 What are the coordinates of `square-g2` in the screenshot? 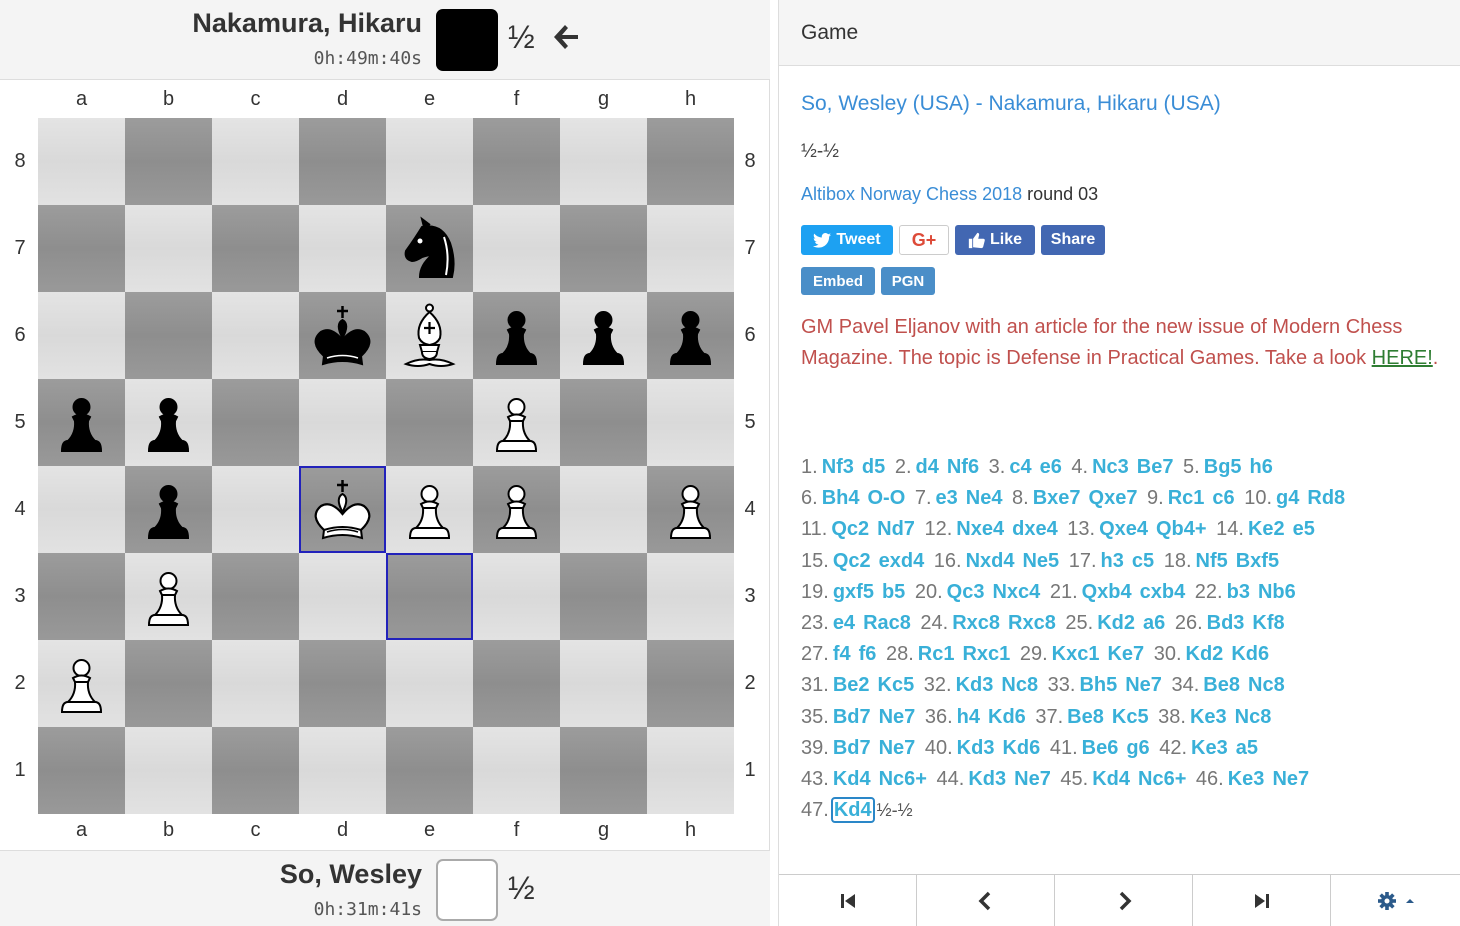 It's located at (603, 683).